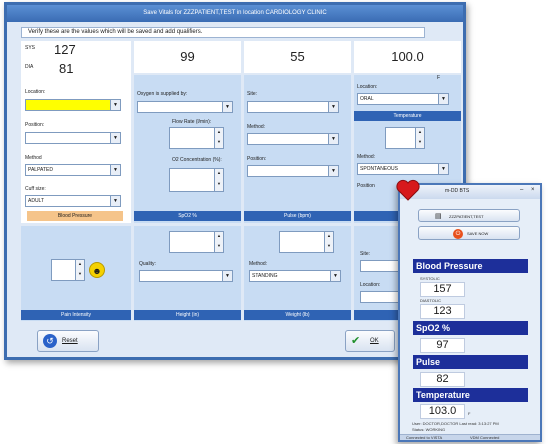 The image size is (553, 444). Describe the element at coordinates (485, 437) in the screenshot. I see `footer-right: VDM Connected` at that location.